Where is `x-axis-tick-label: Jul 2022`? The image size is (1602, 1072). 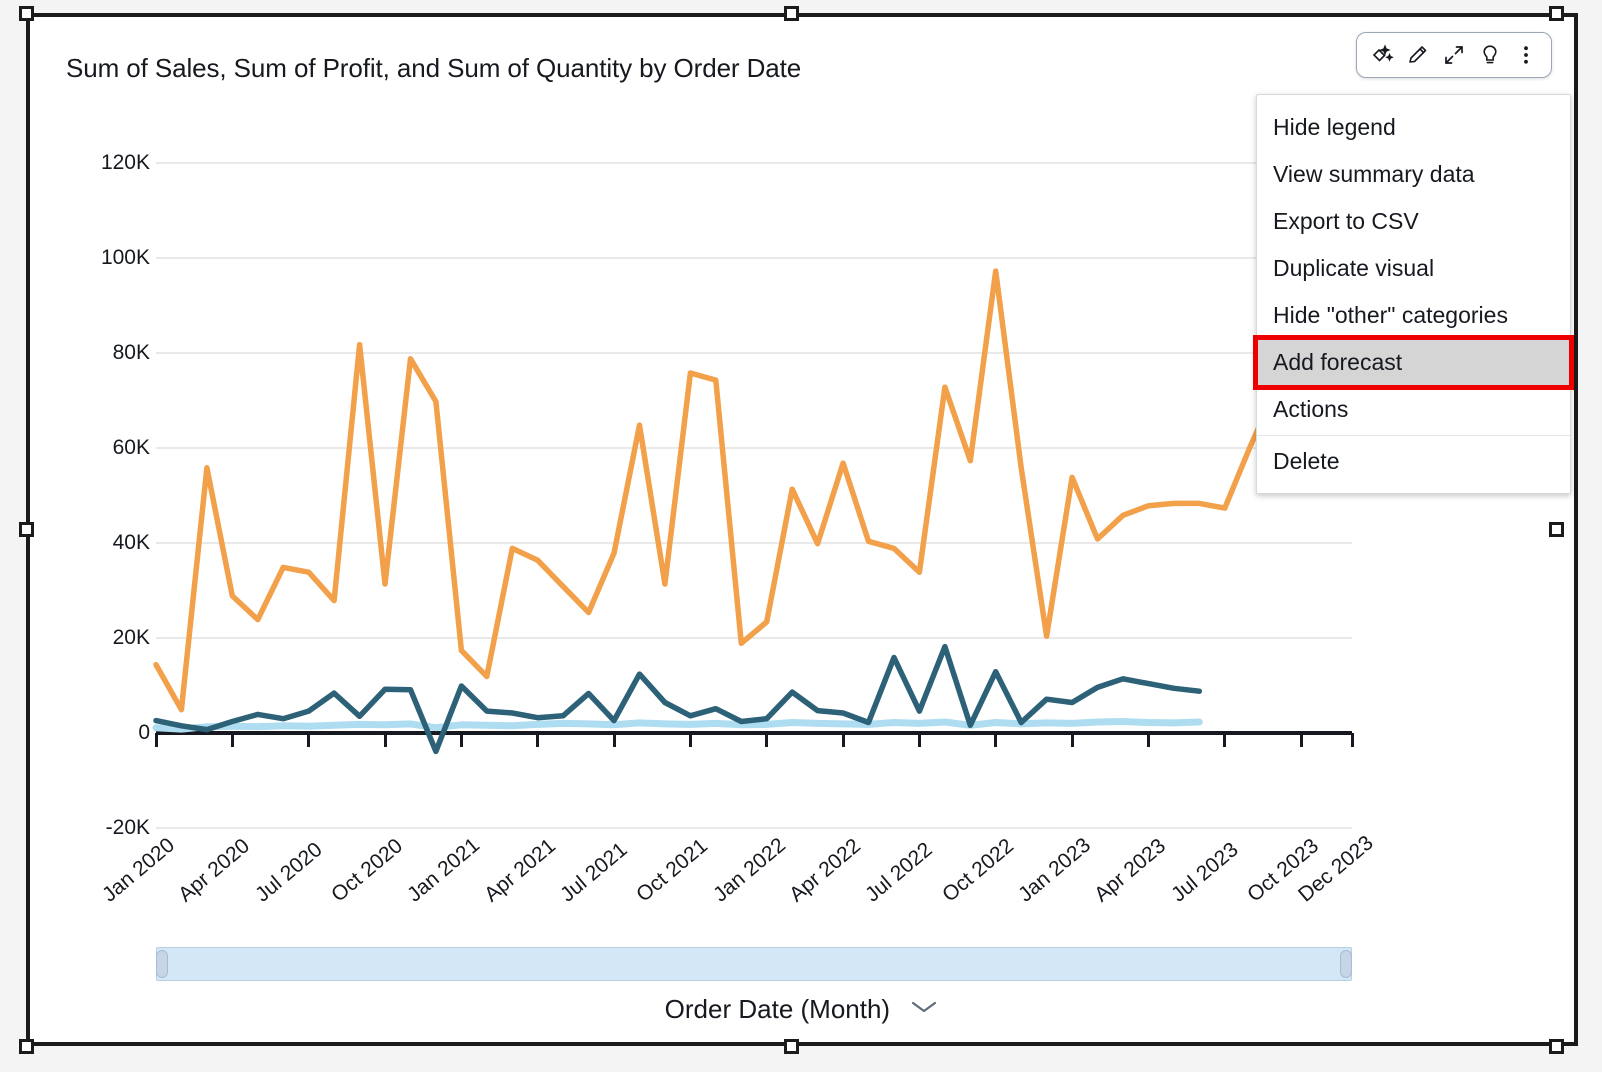 x-axis-tick-label: Jul 2022 is located at coordinates (899, 872).